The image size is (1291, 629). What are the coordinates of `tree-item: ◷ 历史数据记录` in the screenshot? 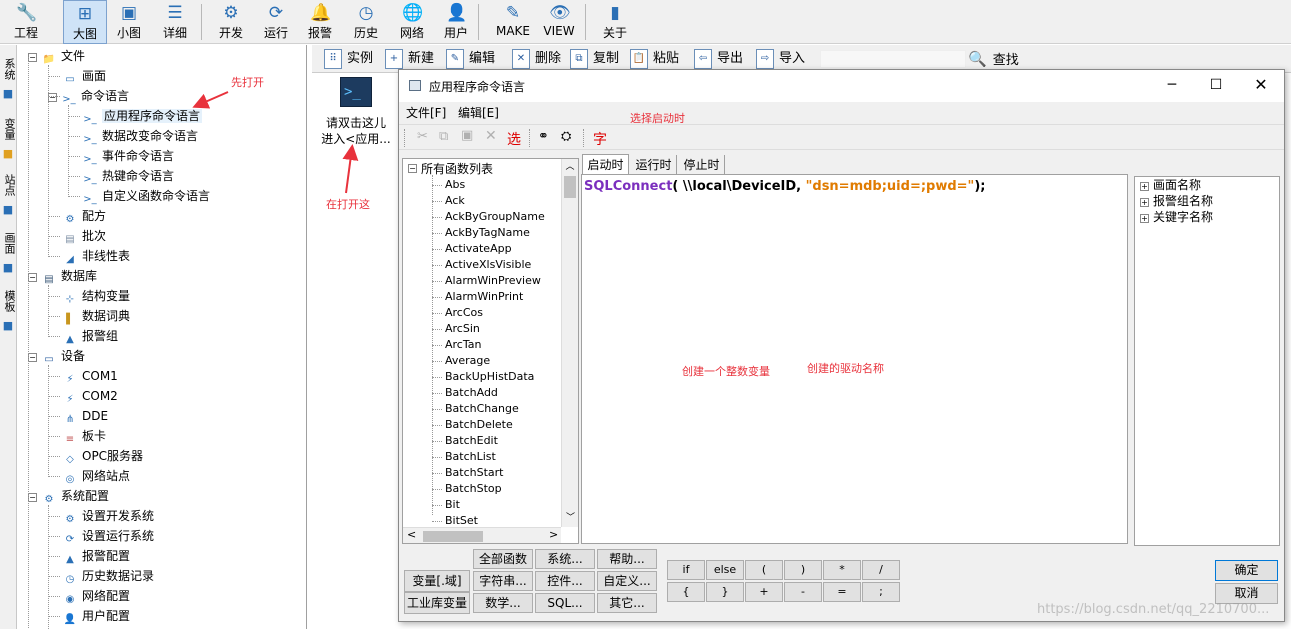 It's located at (108, 576).